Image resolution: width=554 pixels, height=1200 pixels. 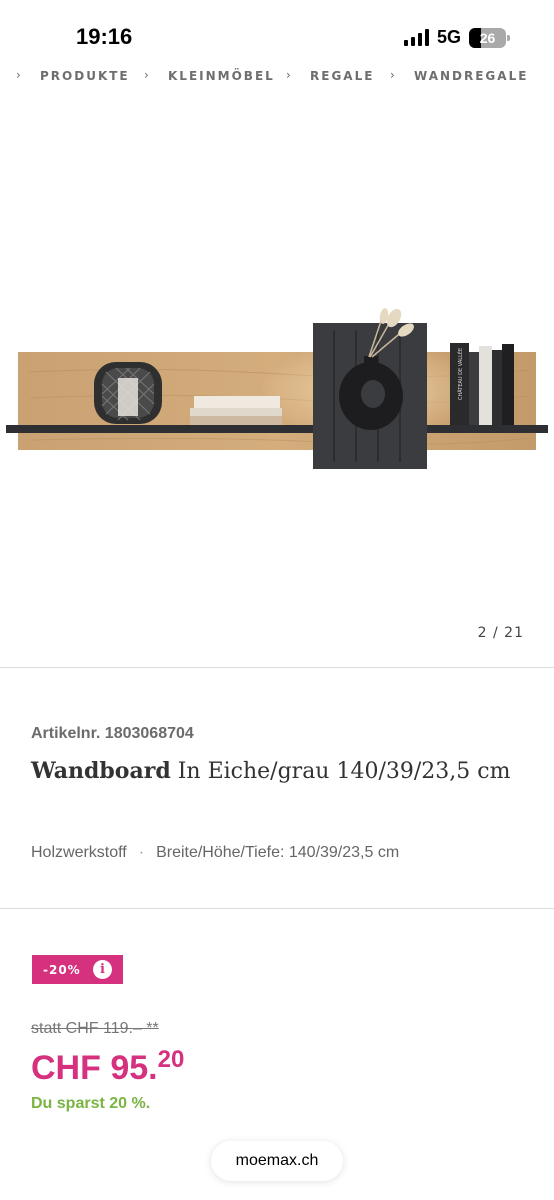 What do you see at coordinates (221, 76) in the screenshot?
I see `breadcrumb-item-kleinmoebel: KLEINMÖBEL` at bounding box center [221, 76].